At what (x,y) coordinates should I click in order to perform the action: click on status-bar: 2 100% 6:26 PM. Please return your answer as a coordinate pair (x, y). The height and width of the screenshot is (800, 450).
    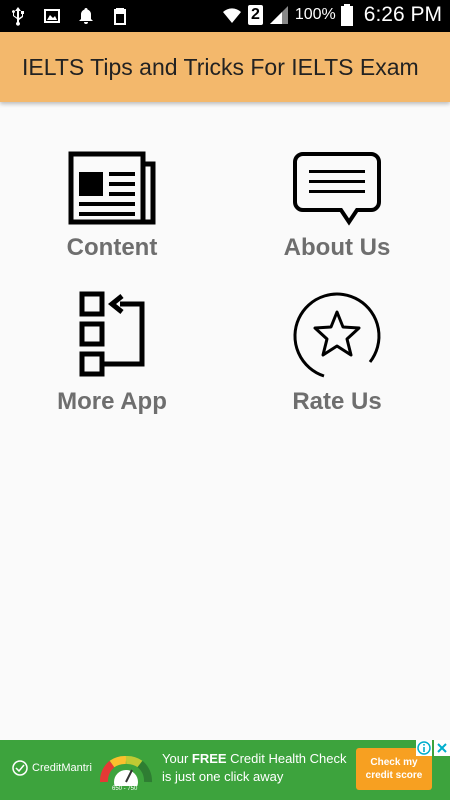
    Looking at the image, I should click on (225, 16).